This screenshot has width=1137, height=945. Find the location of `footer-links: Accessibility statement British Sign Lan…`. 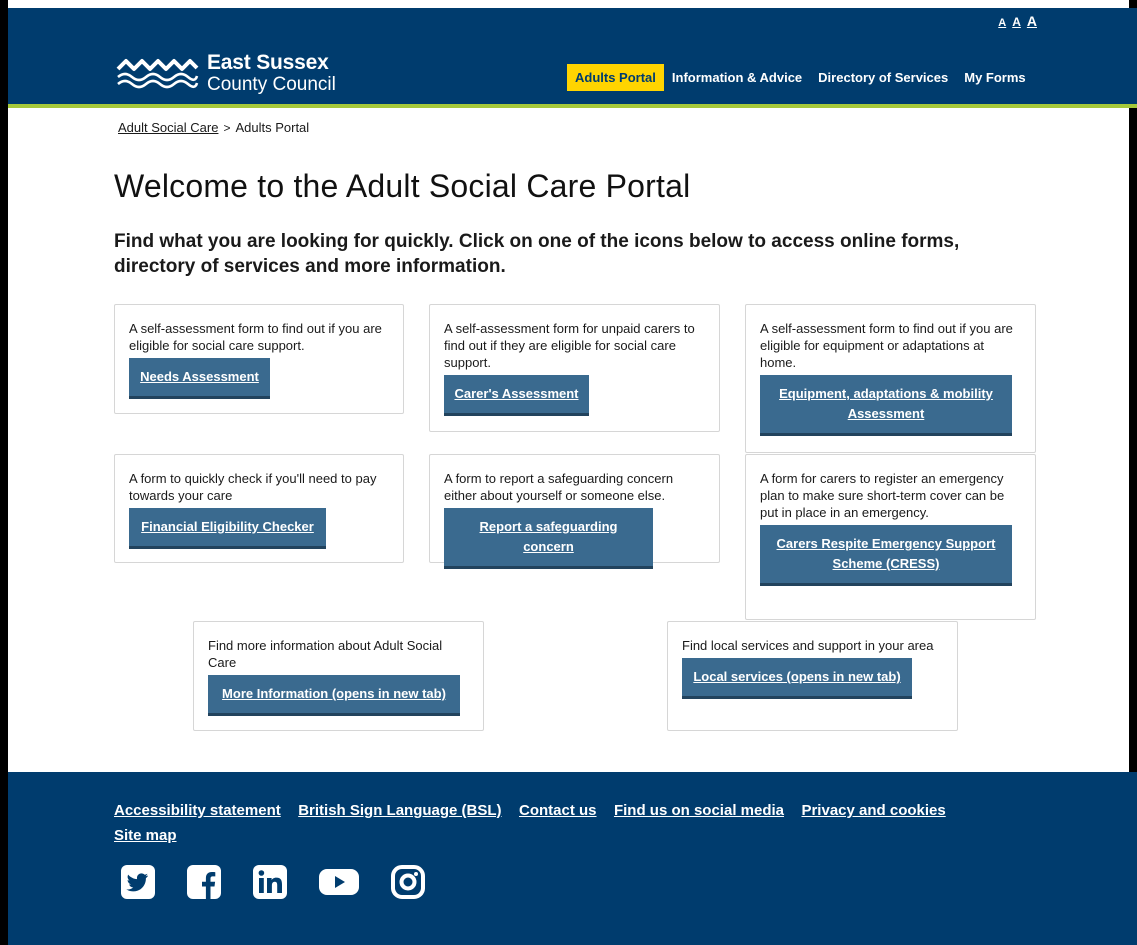

footer-links: Accessibility statement British Sign Lan… is located at coordinates (544, 823).